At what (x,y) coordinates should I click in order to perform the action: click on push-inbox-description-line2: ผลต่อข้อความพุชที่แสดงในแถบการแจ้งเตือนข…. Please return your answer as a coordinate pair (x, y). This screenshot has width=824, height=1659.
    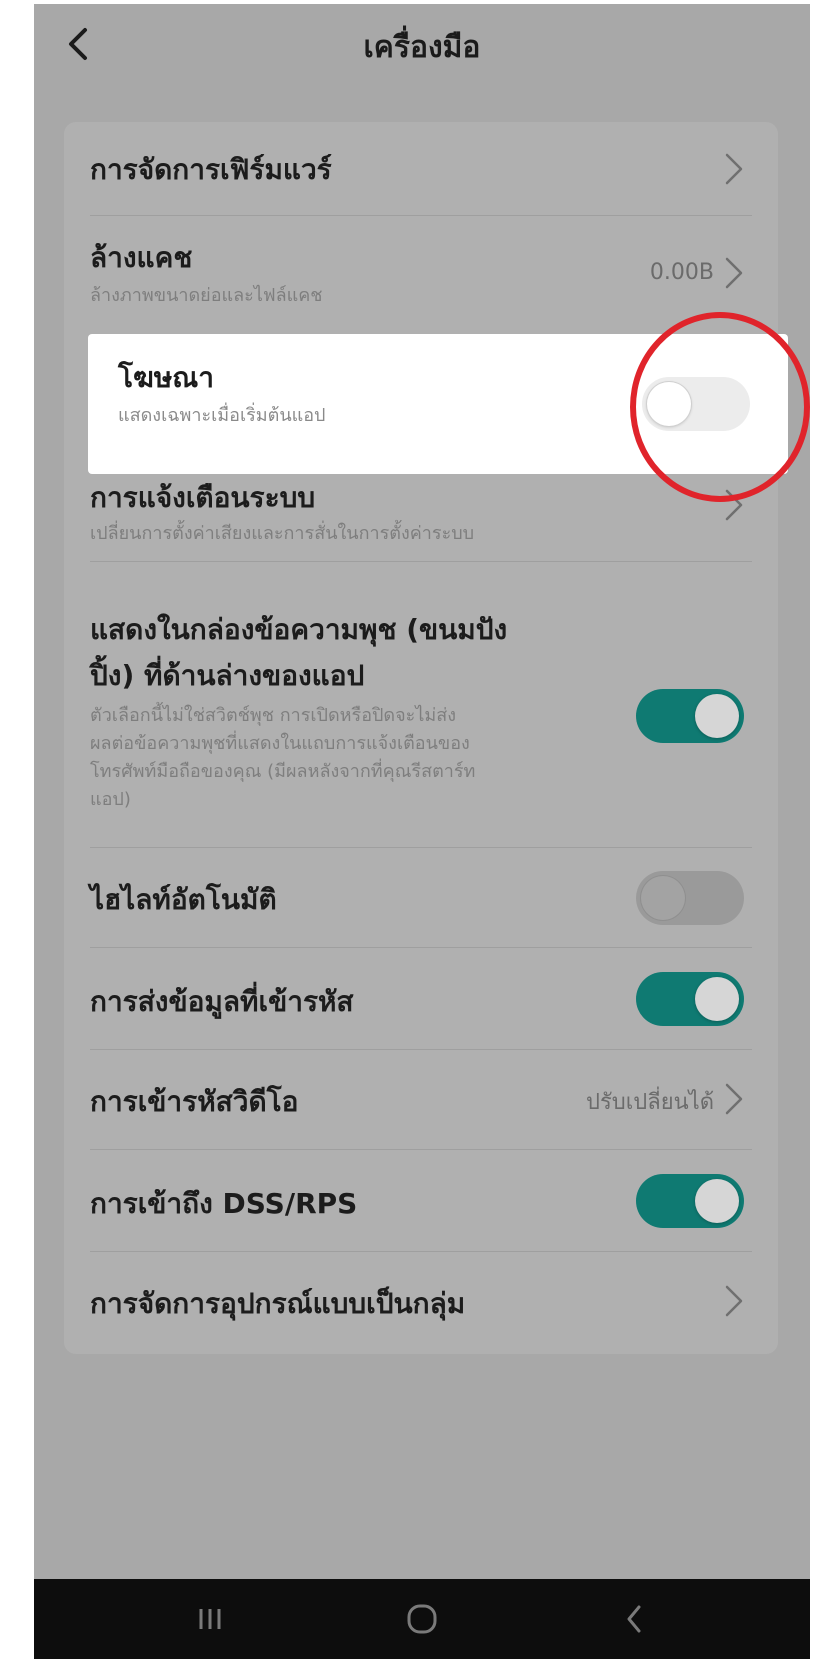
    Looking at the image, I should click on (280, 743).